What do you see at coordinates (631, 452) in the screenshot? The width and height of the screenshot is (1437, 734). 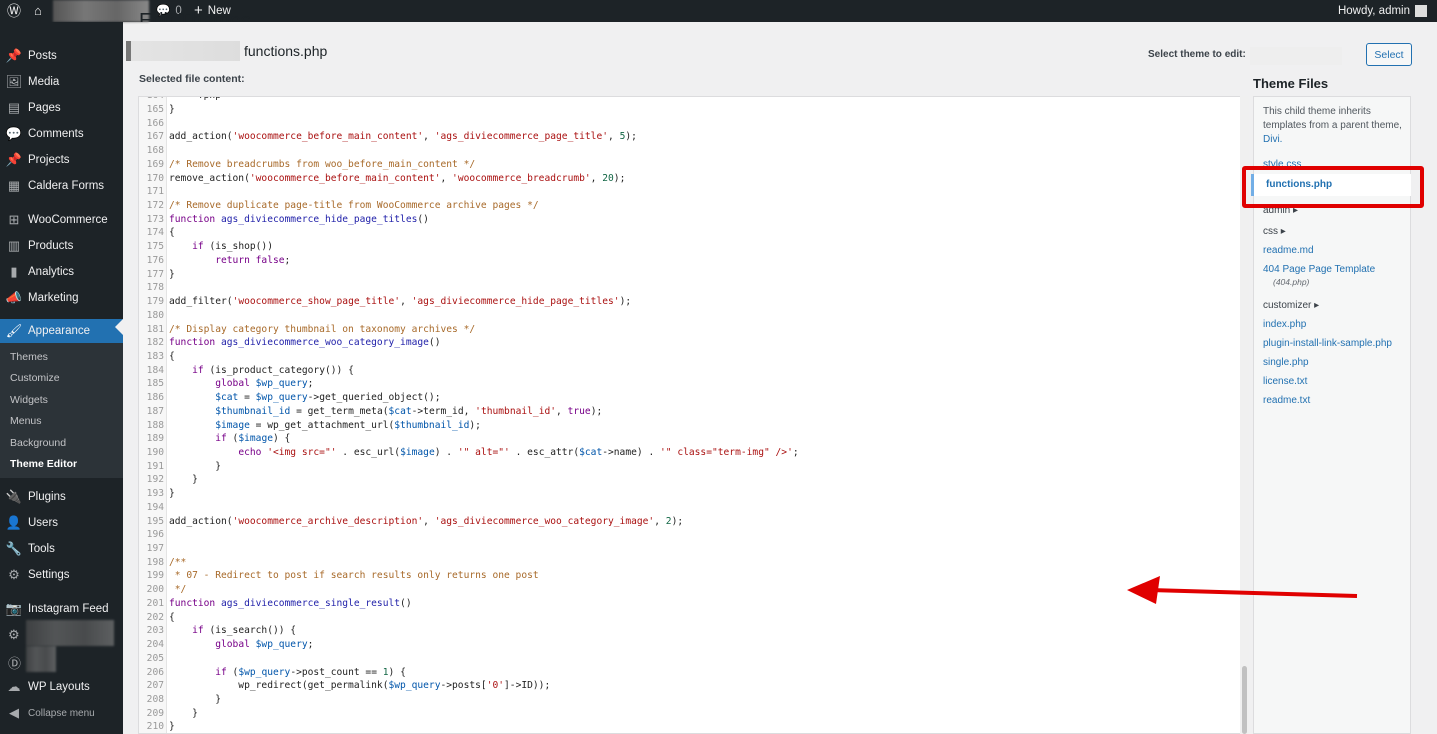 I see `code-token: ->name) .` at bounding box center [631, 452].